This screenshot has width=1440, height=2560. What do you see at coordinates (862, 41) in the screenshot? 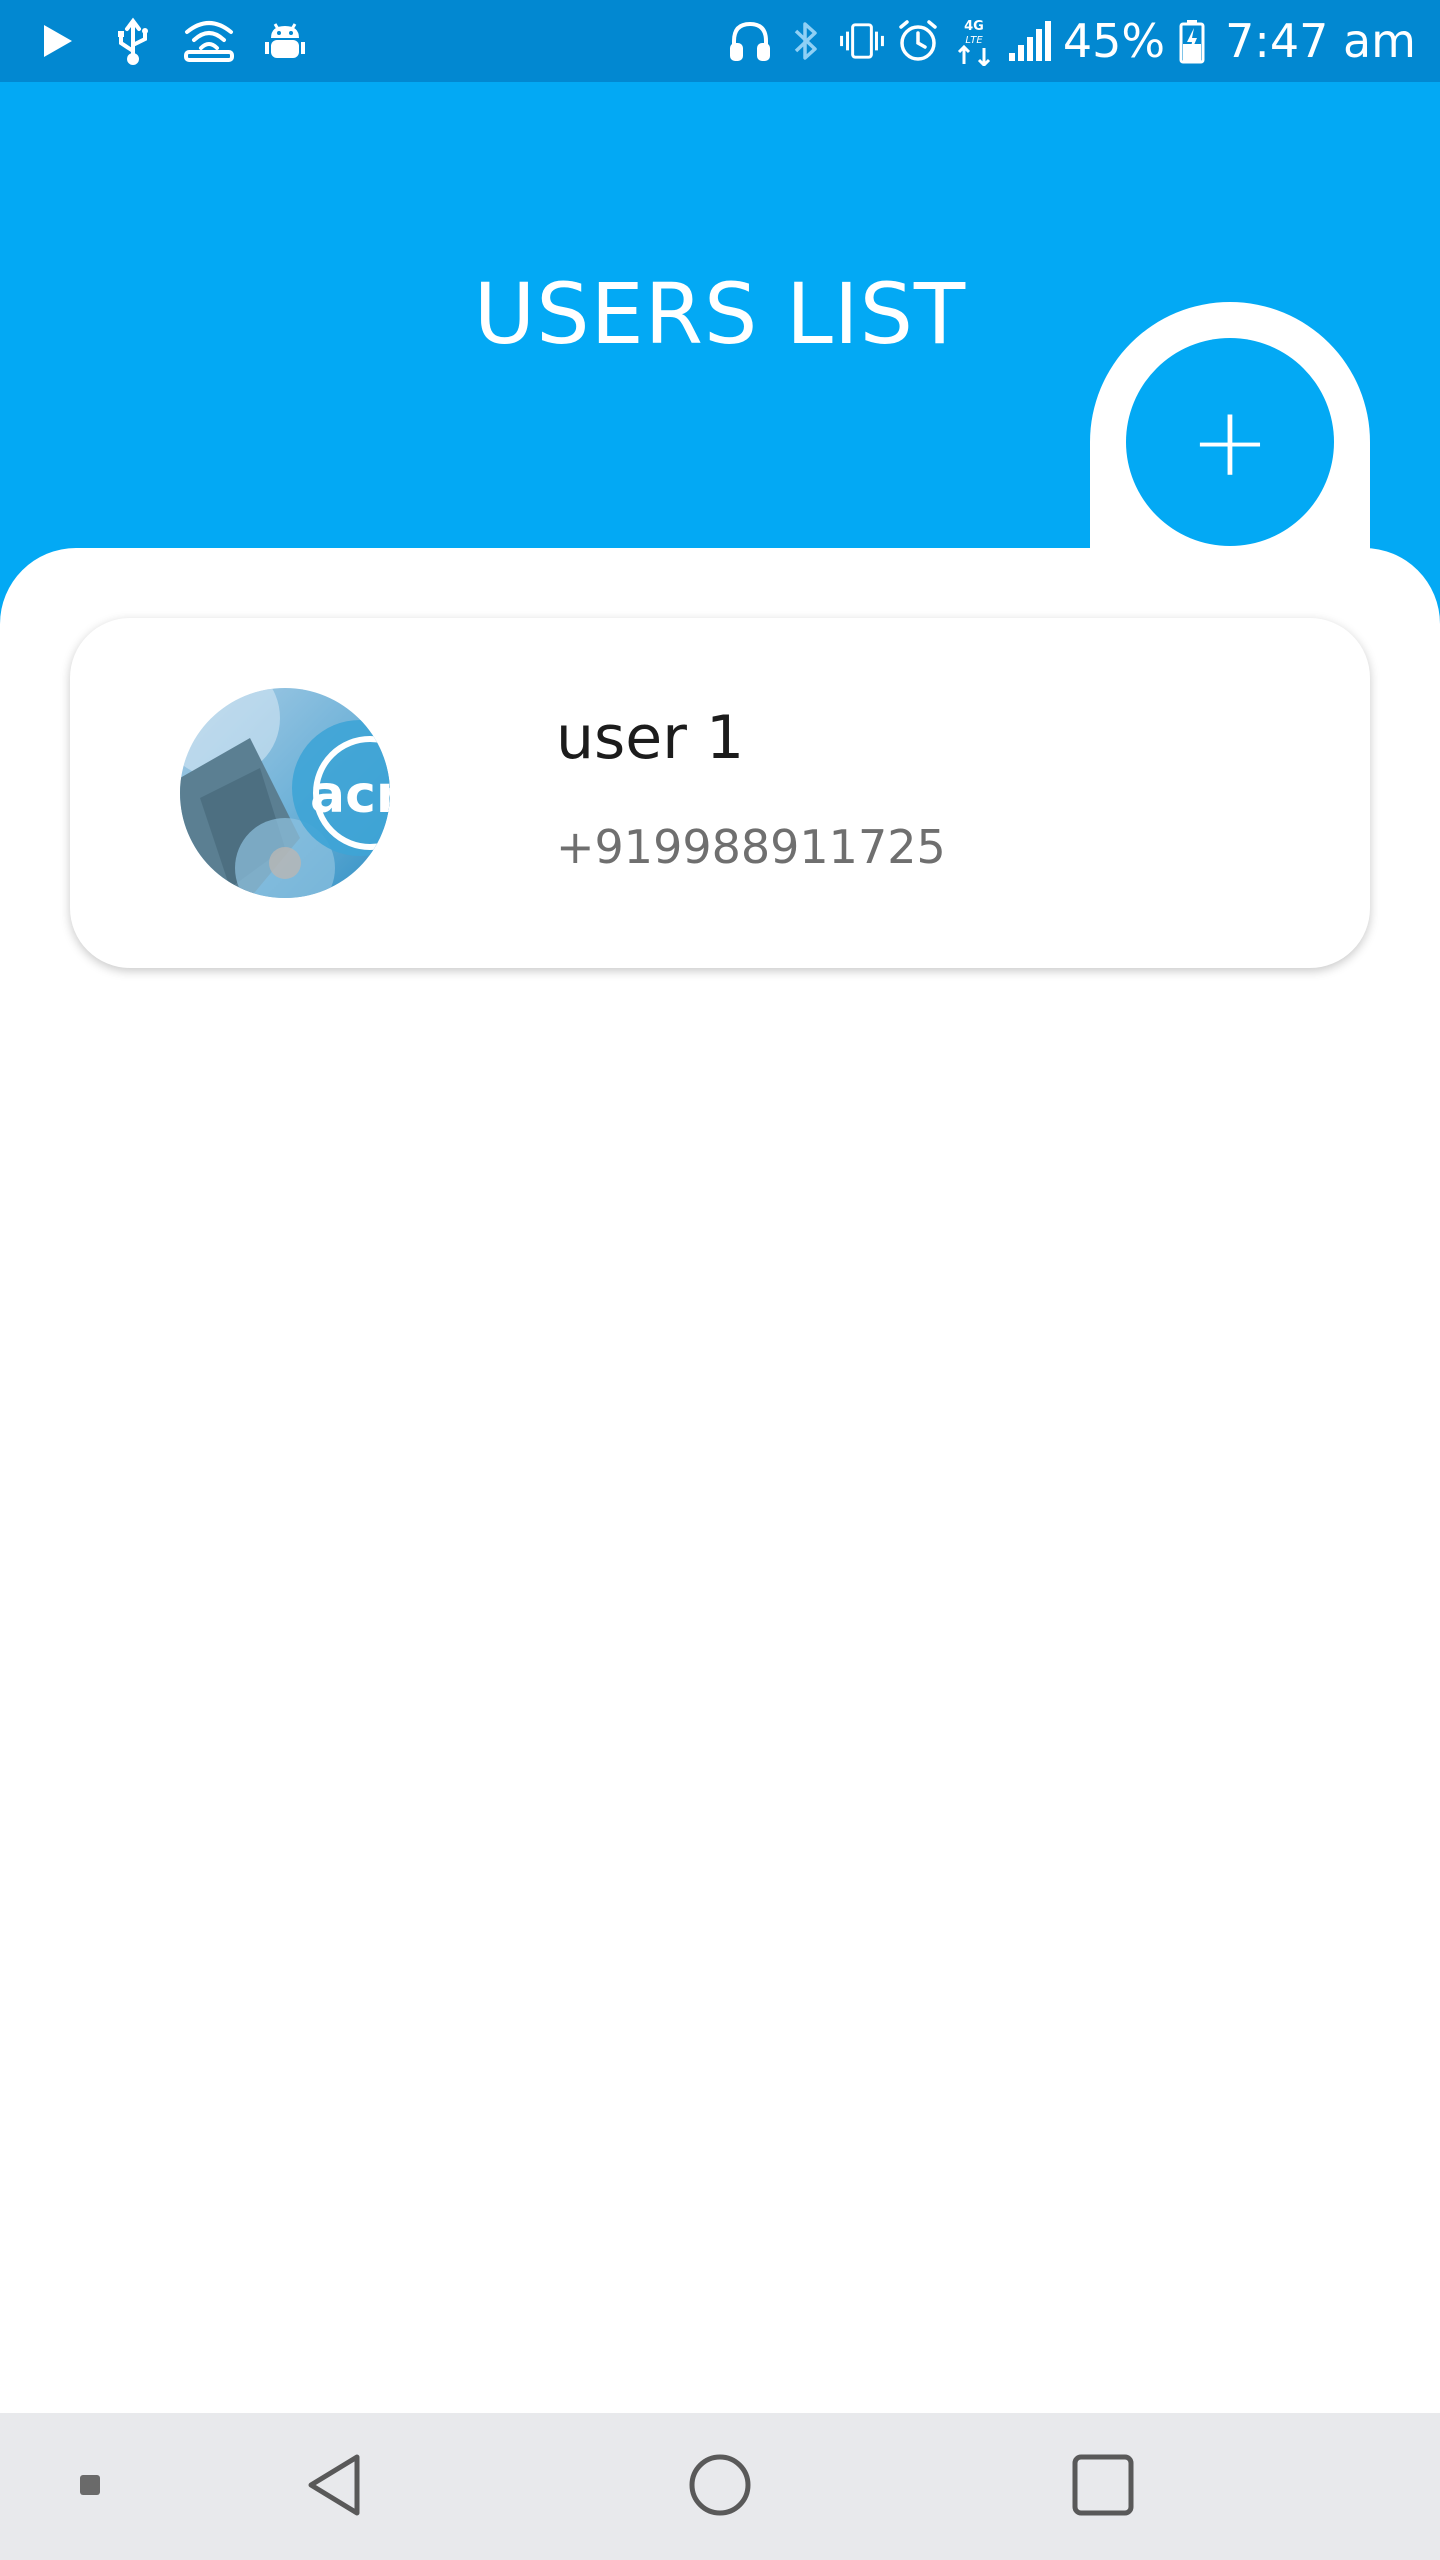
I see `vibrate-icon` at bounding box center [862, 41].